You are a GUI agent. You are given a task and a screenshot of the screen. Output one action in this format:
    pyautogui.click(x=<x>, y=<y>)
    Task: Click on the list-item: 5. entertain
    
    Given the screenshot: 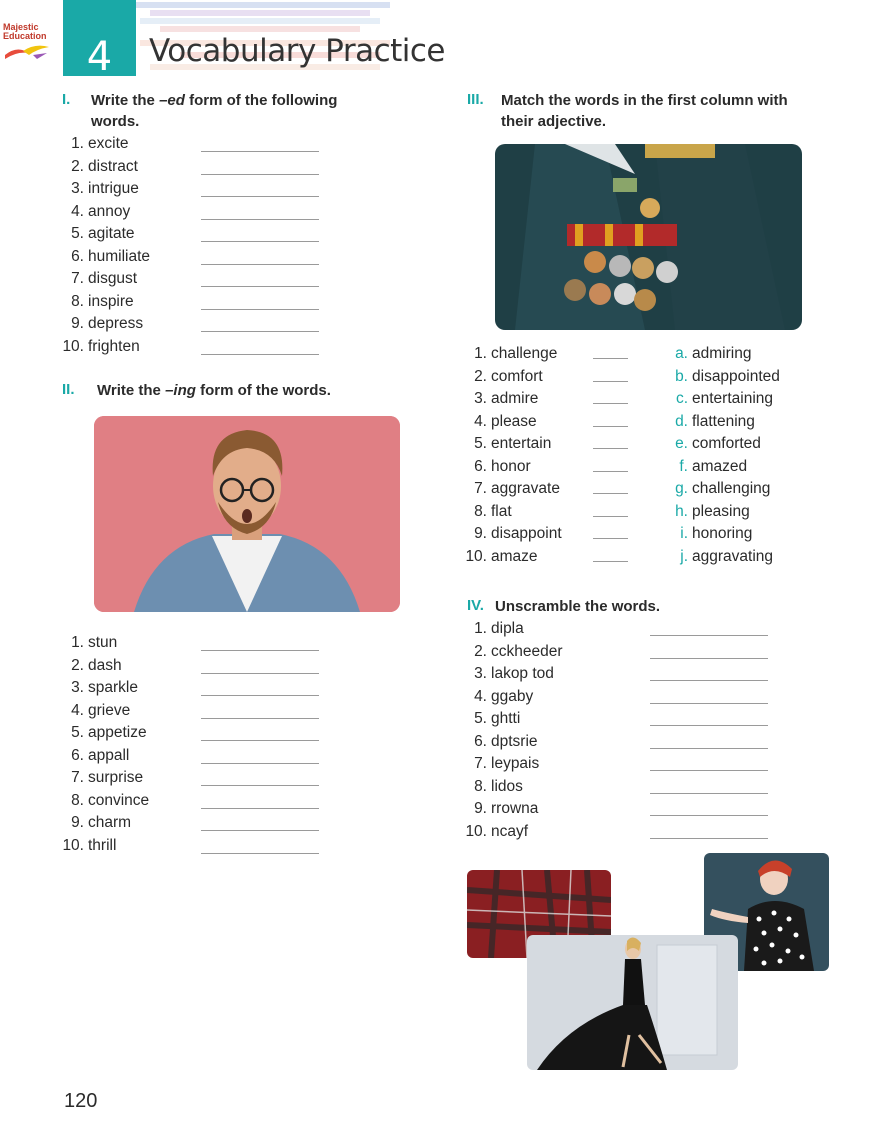 What is the action you would take?
    pyautogui.click(x=505, y=444)
    